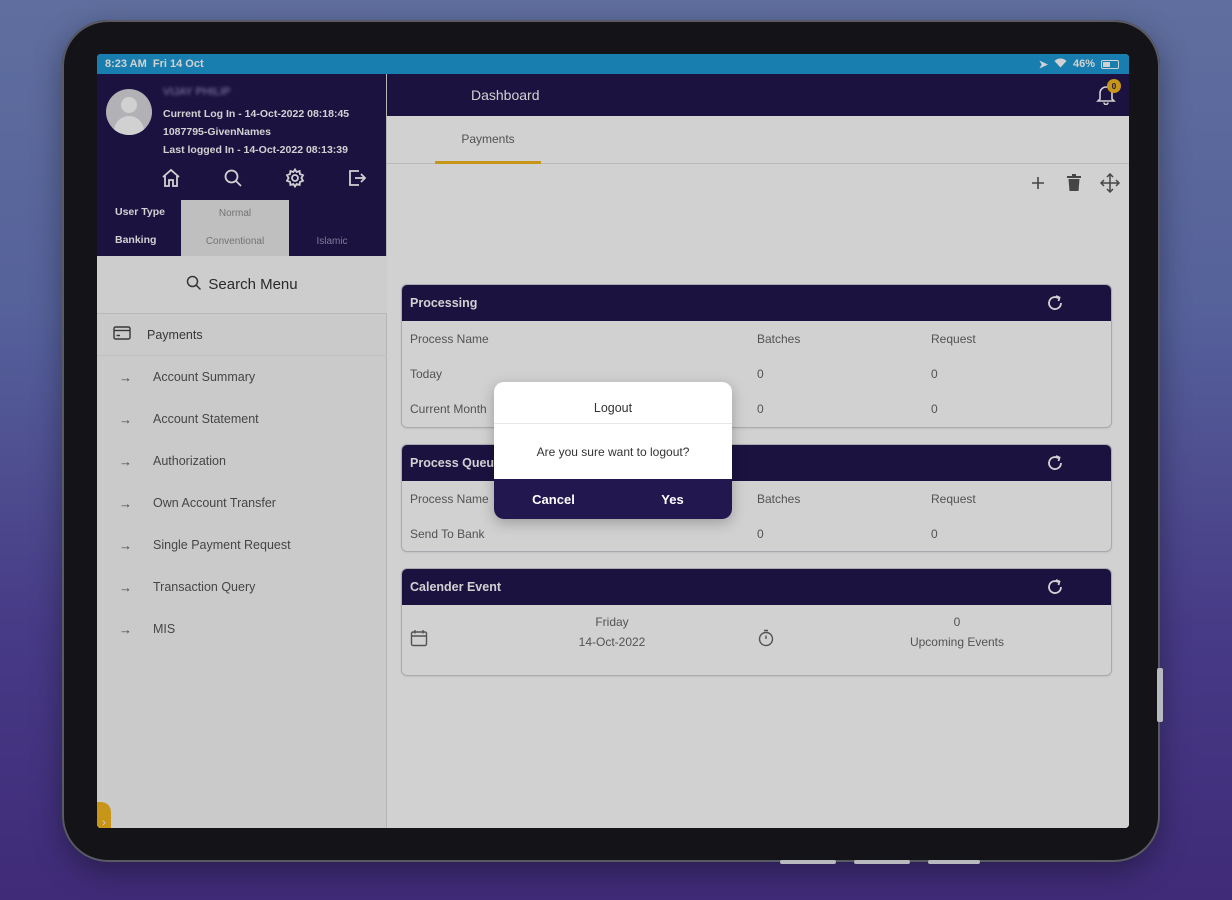 The width and height of the screenshot is (1232, 900). What do you see at coordinates (613, 403) in the screenshot?
I see `dialog-title: Logout` at bounding box center [613, 403].